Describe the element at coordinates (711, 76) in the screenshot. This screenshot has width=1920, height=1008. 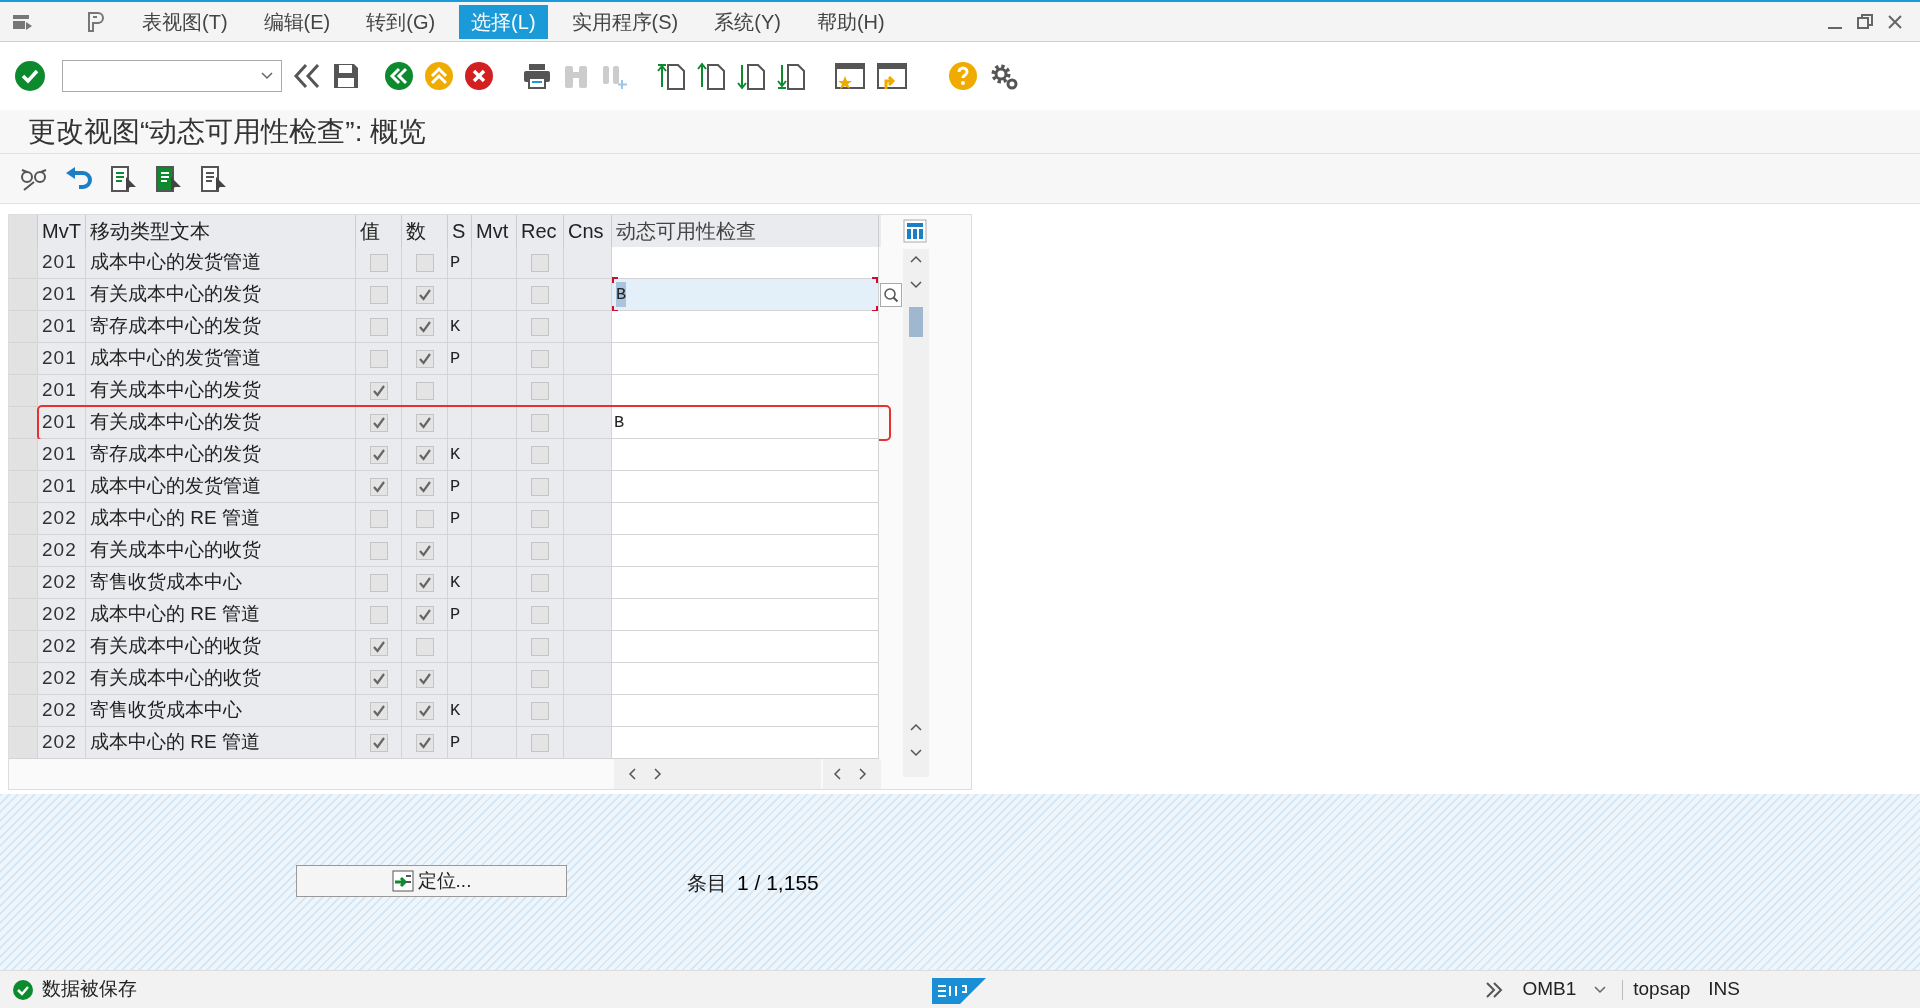
I see `previous-page-icon` at that location.